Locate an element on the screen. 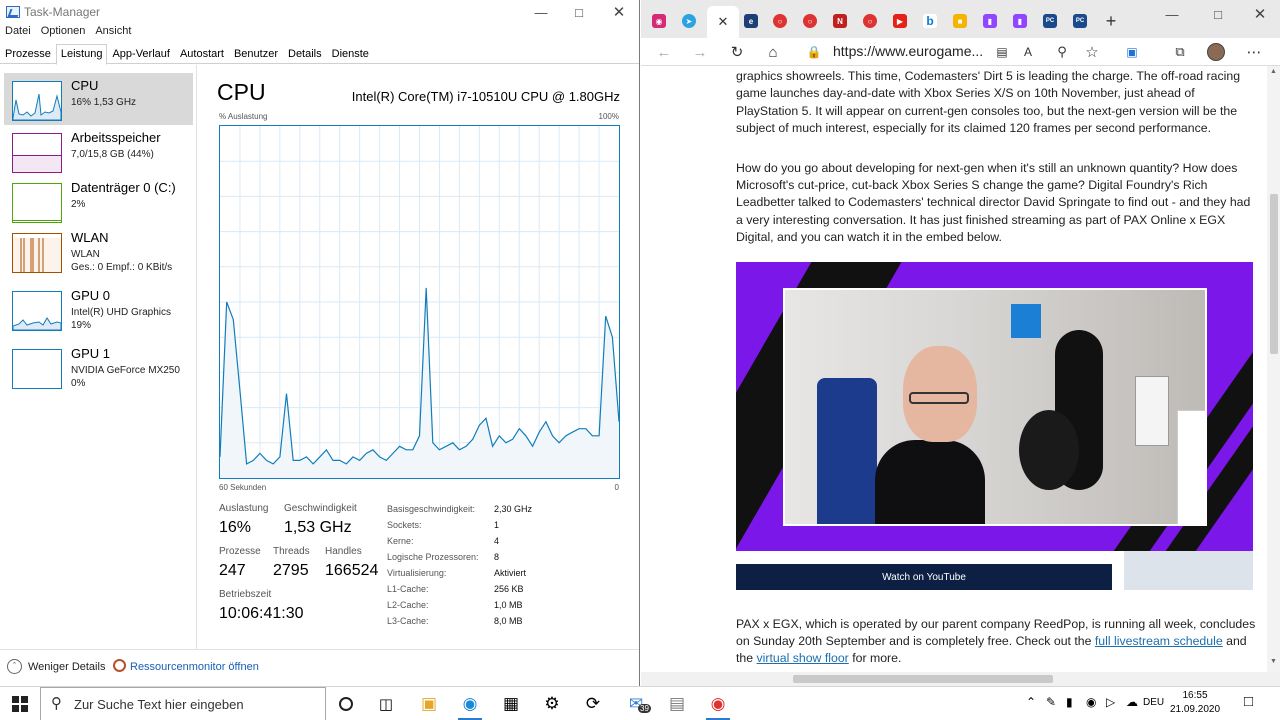 This screenshot has height=720, width=1280. more-icon: ⋯ is located at coordinates (1254, 52).